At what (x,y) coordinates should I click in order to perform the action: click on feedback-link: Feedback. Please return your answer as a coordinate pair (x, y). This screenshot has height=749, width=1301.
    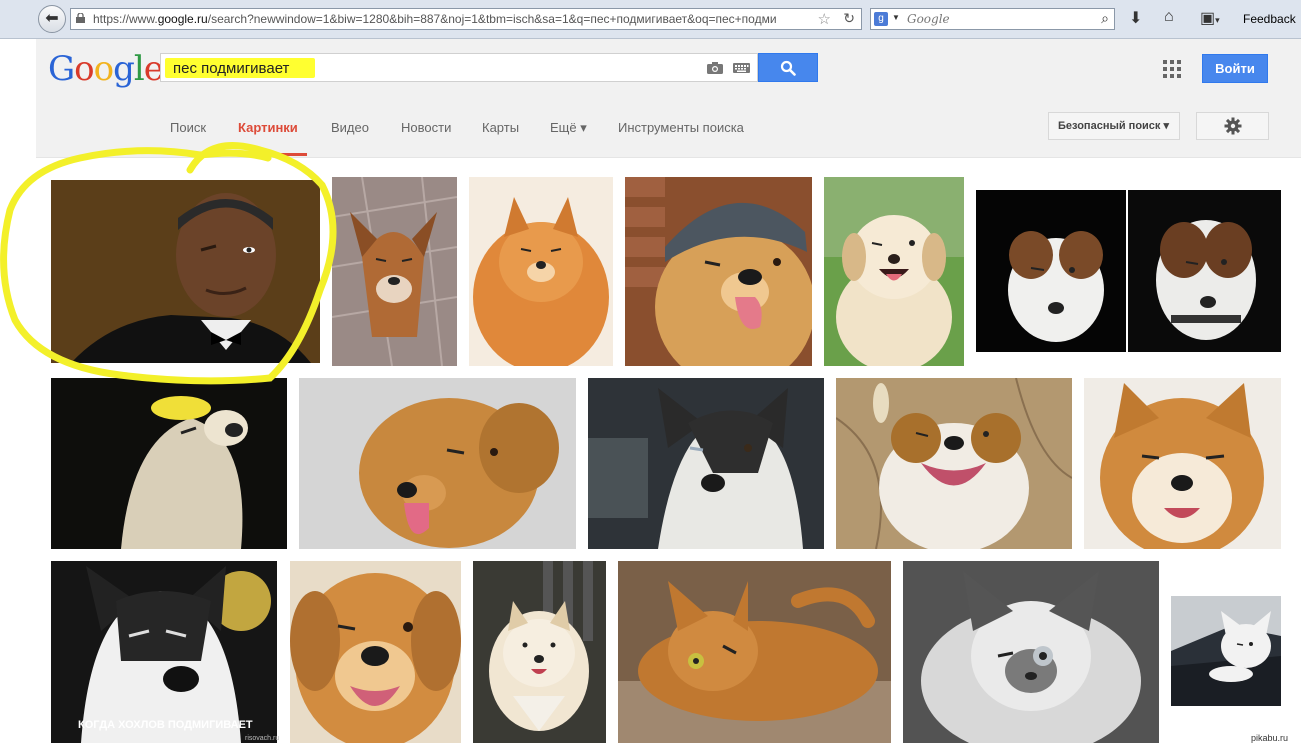
    Looking at the image, I should click on (1269, 19).